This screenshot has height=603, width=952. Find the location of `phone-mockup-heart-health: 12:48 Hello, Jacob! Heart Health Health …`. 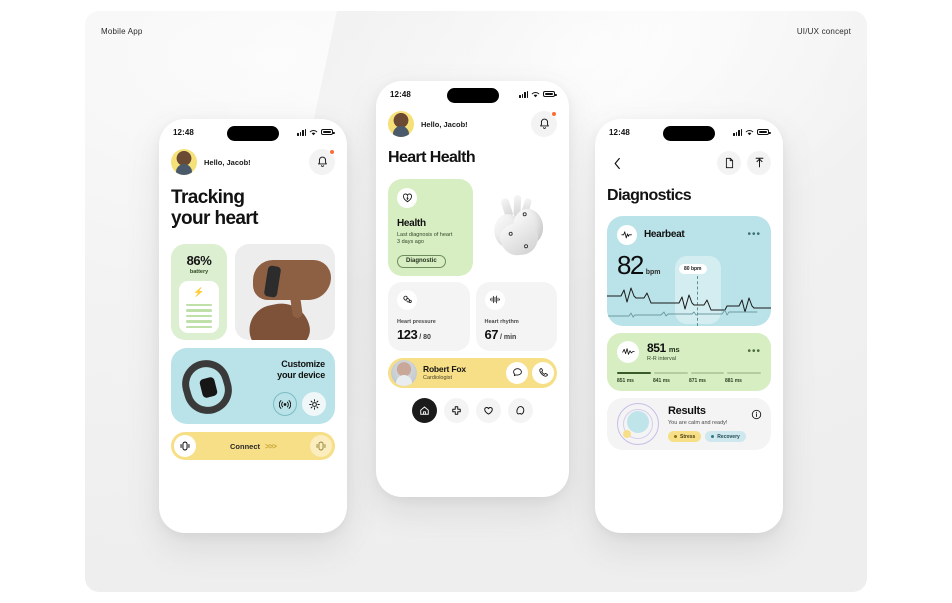

phone-mockup-heart-health: 12:48 Hello, Jacob! Heart Health Health … is located at coordinates (472, 289).